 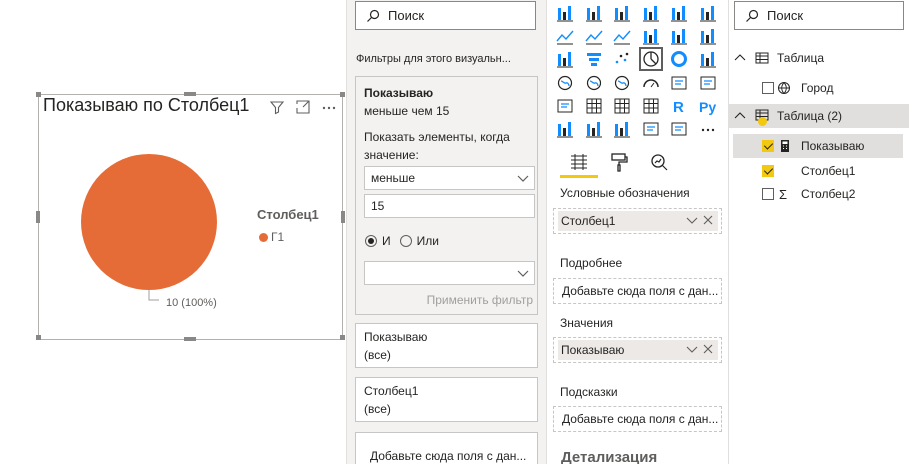 What do you see at coordinates (785, 15) in the screenshot?
I see `search-placeholder: Поиск` at bounding box center [785, 15].